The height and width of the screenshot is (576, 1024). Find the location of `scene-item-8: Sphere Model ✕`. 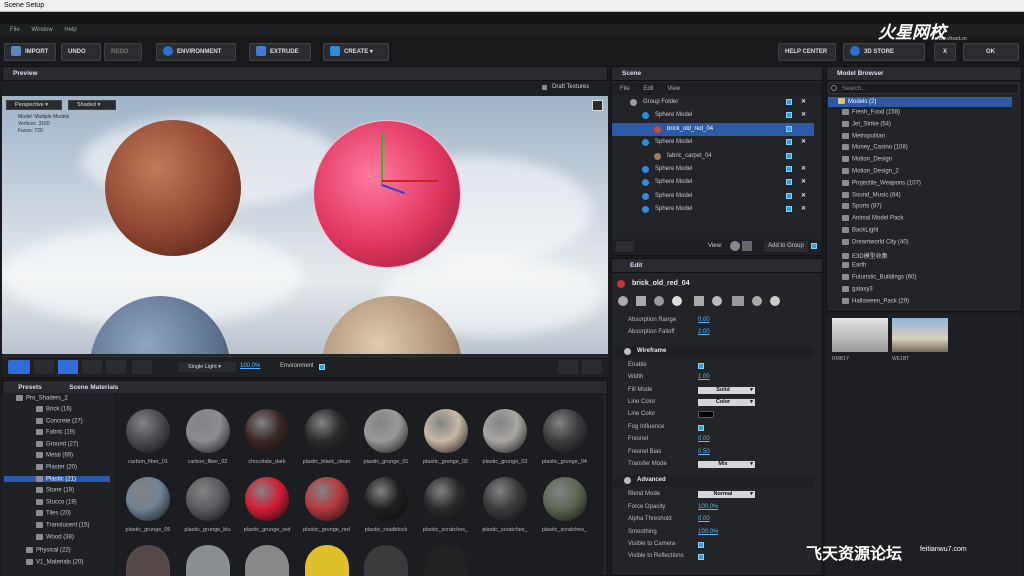

scene-item-8: Sphere Model ✕ is located at coordinates (713, 209).